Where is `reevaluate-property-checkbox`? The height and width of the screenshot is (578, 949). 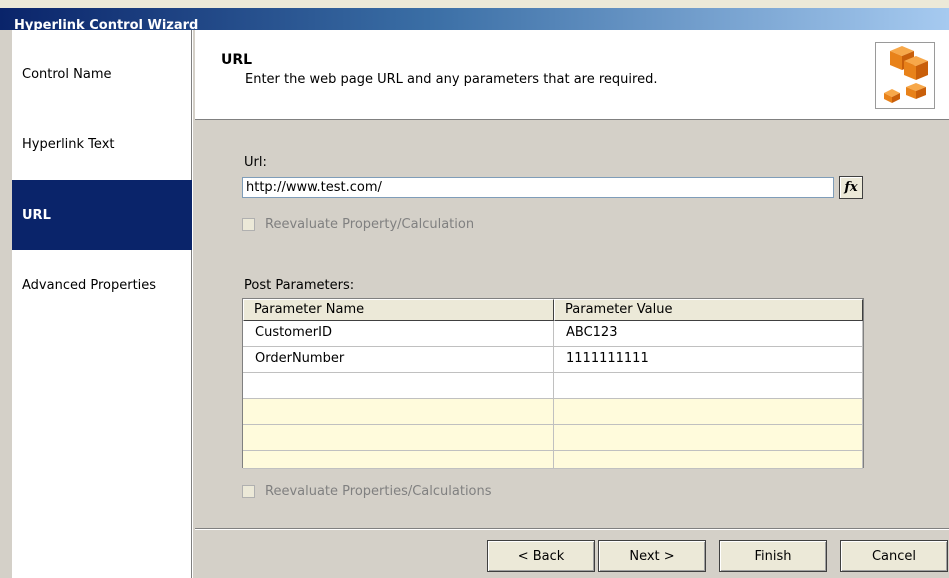
reevaluate-property-checkbox is located at coordinates (248, 224).